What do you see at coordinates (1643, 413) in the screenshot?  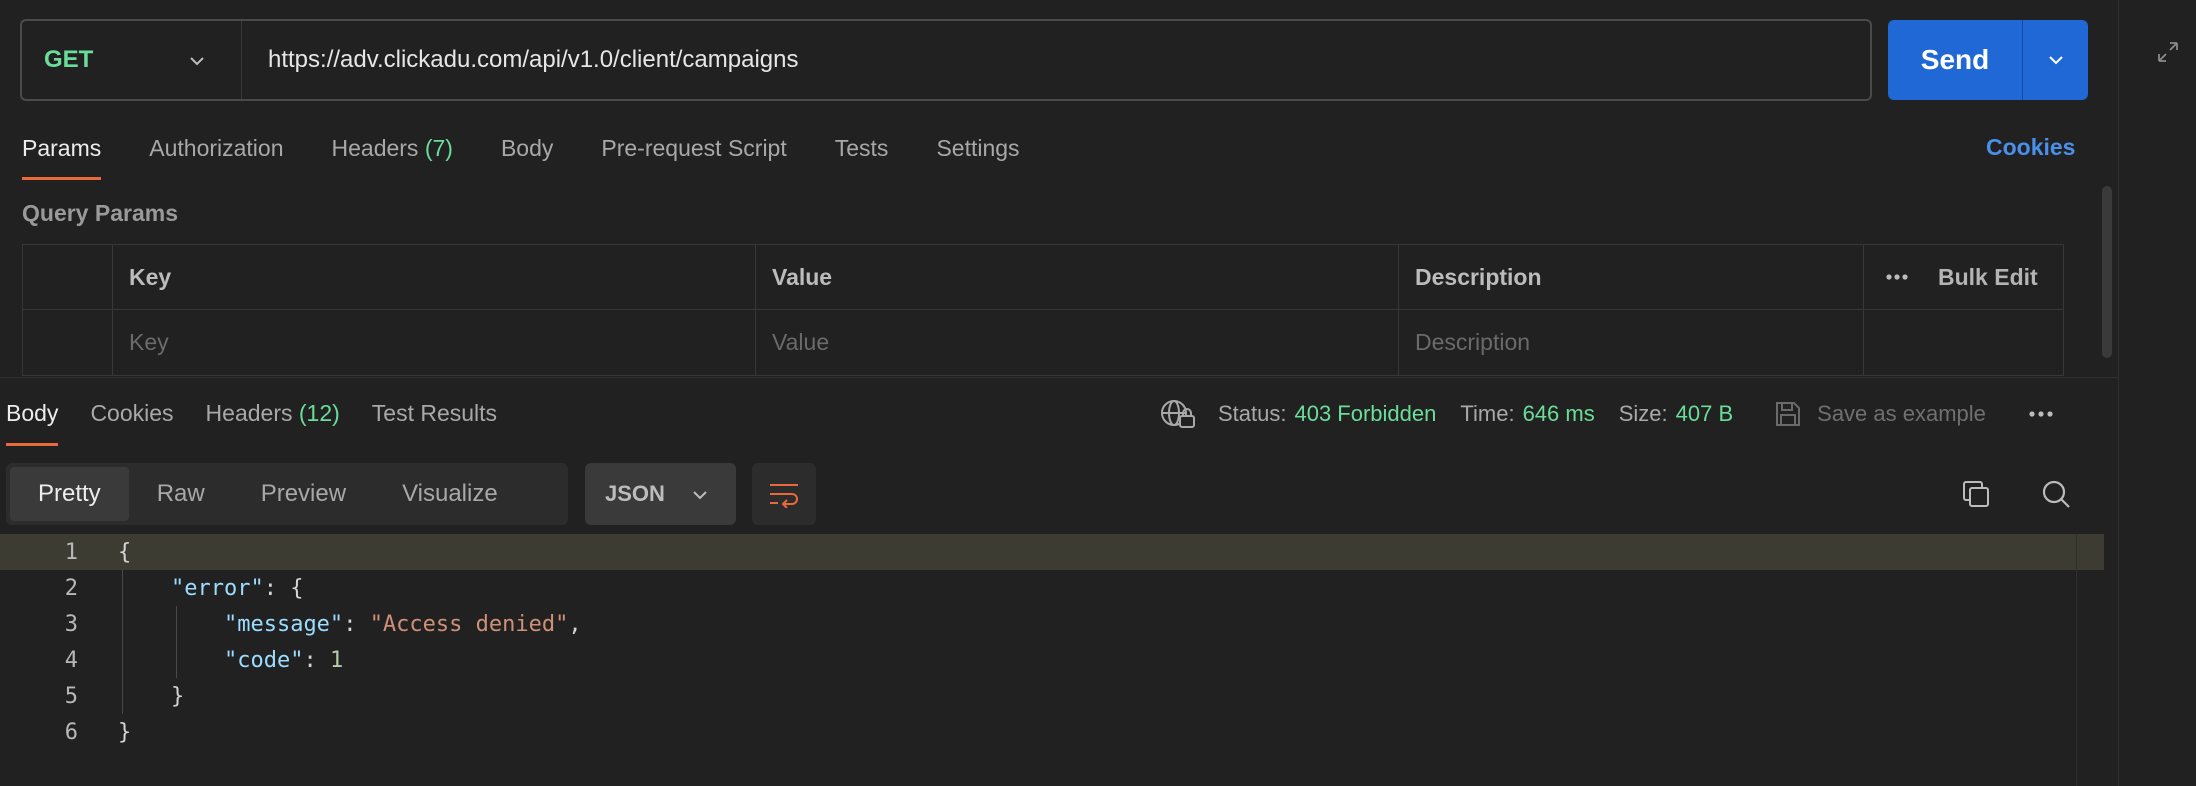 I see `size-label: Size:` at bounding box center [1643, 413].